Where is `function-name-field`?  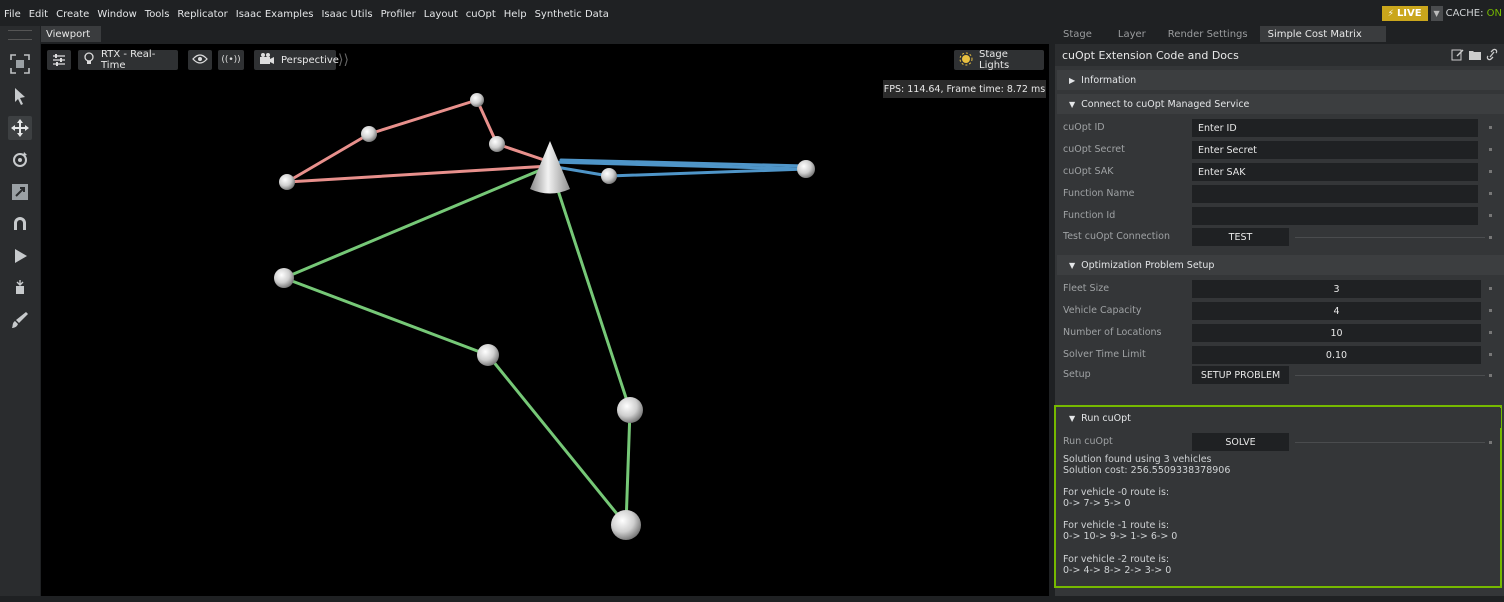 function-name-field is located at coordinates (1335, 194).